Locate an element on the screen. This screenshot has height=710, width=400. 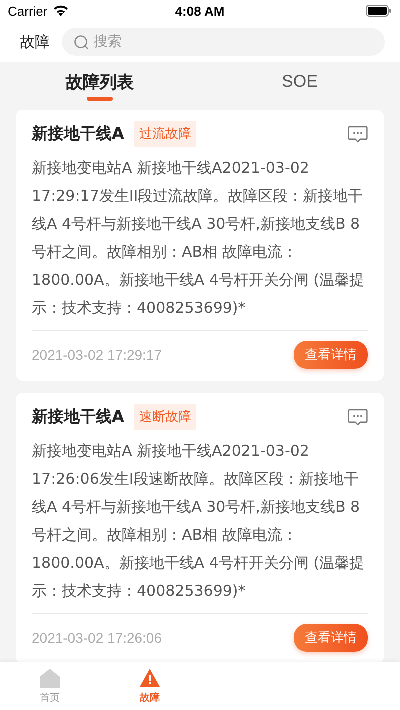
search-icon is located at coordinates (81, 42).